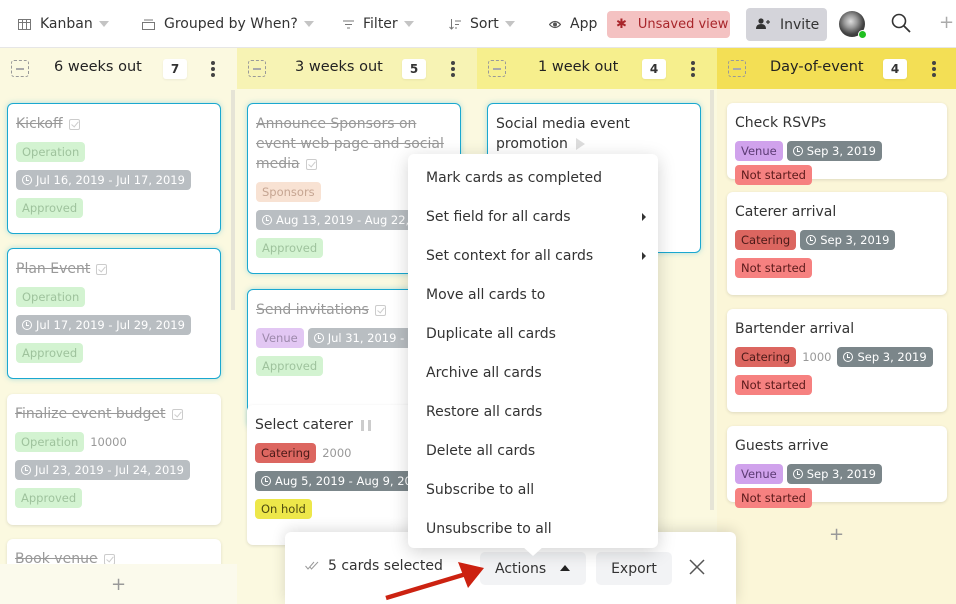 Image resolution: width=956 pixels, height=604 pixels. I want to click on actions-button: Actions, so click(533, 568).